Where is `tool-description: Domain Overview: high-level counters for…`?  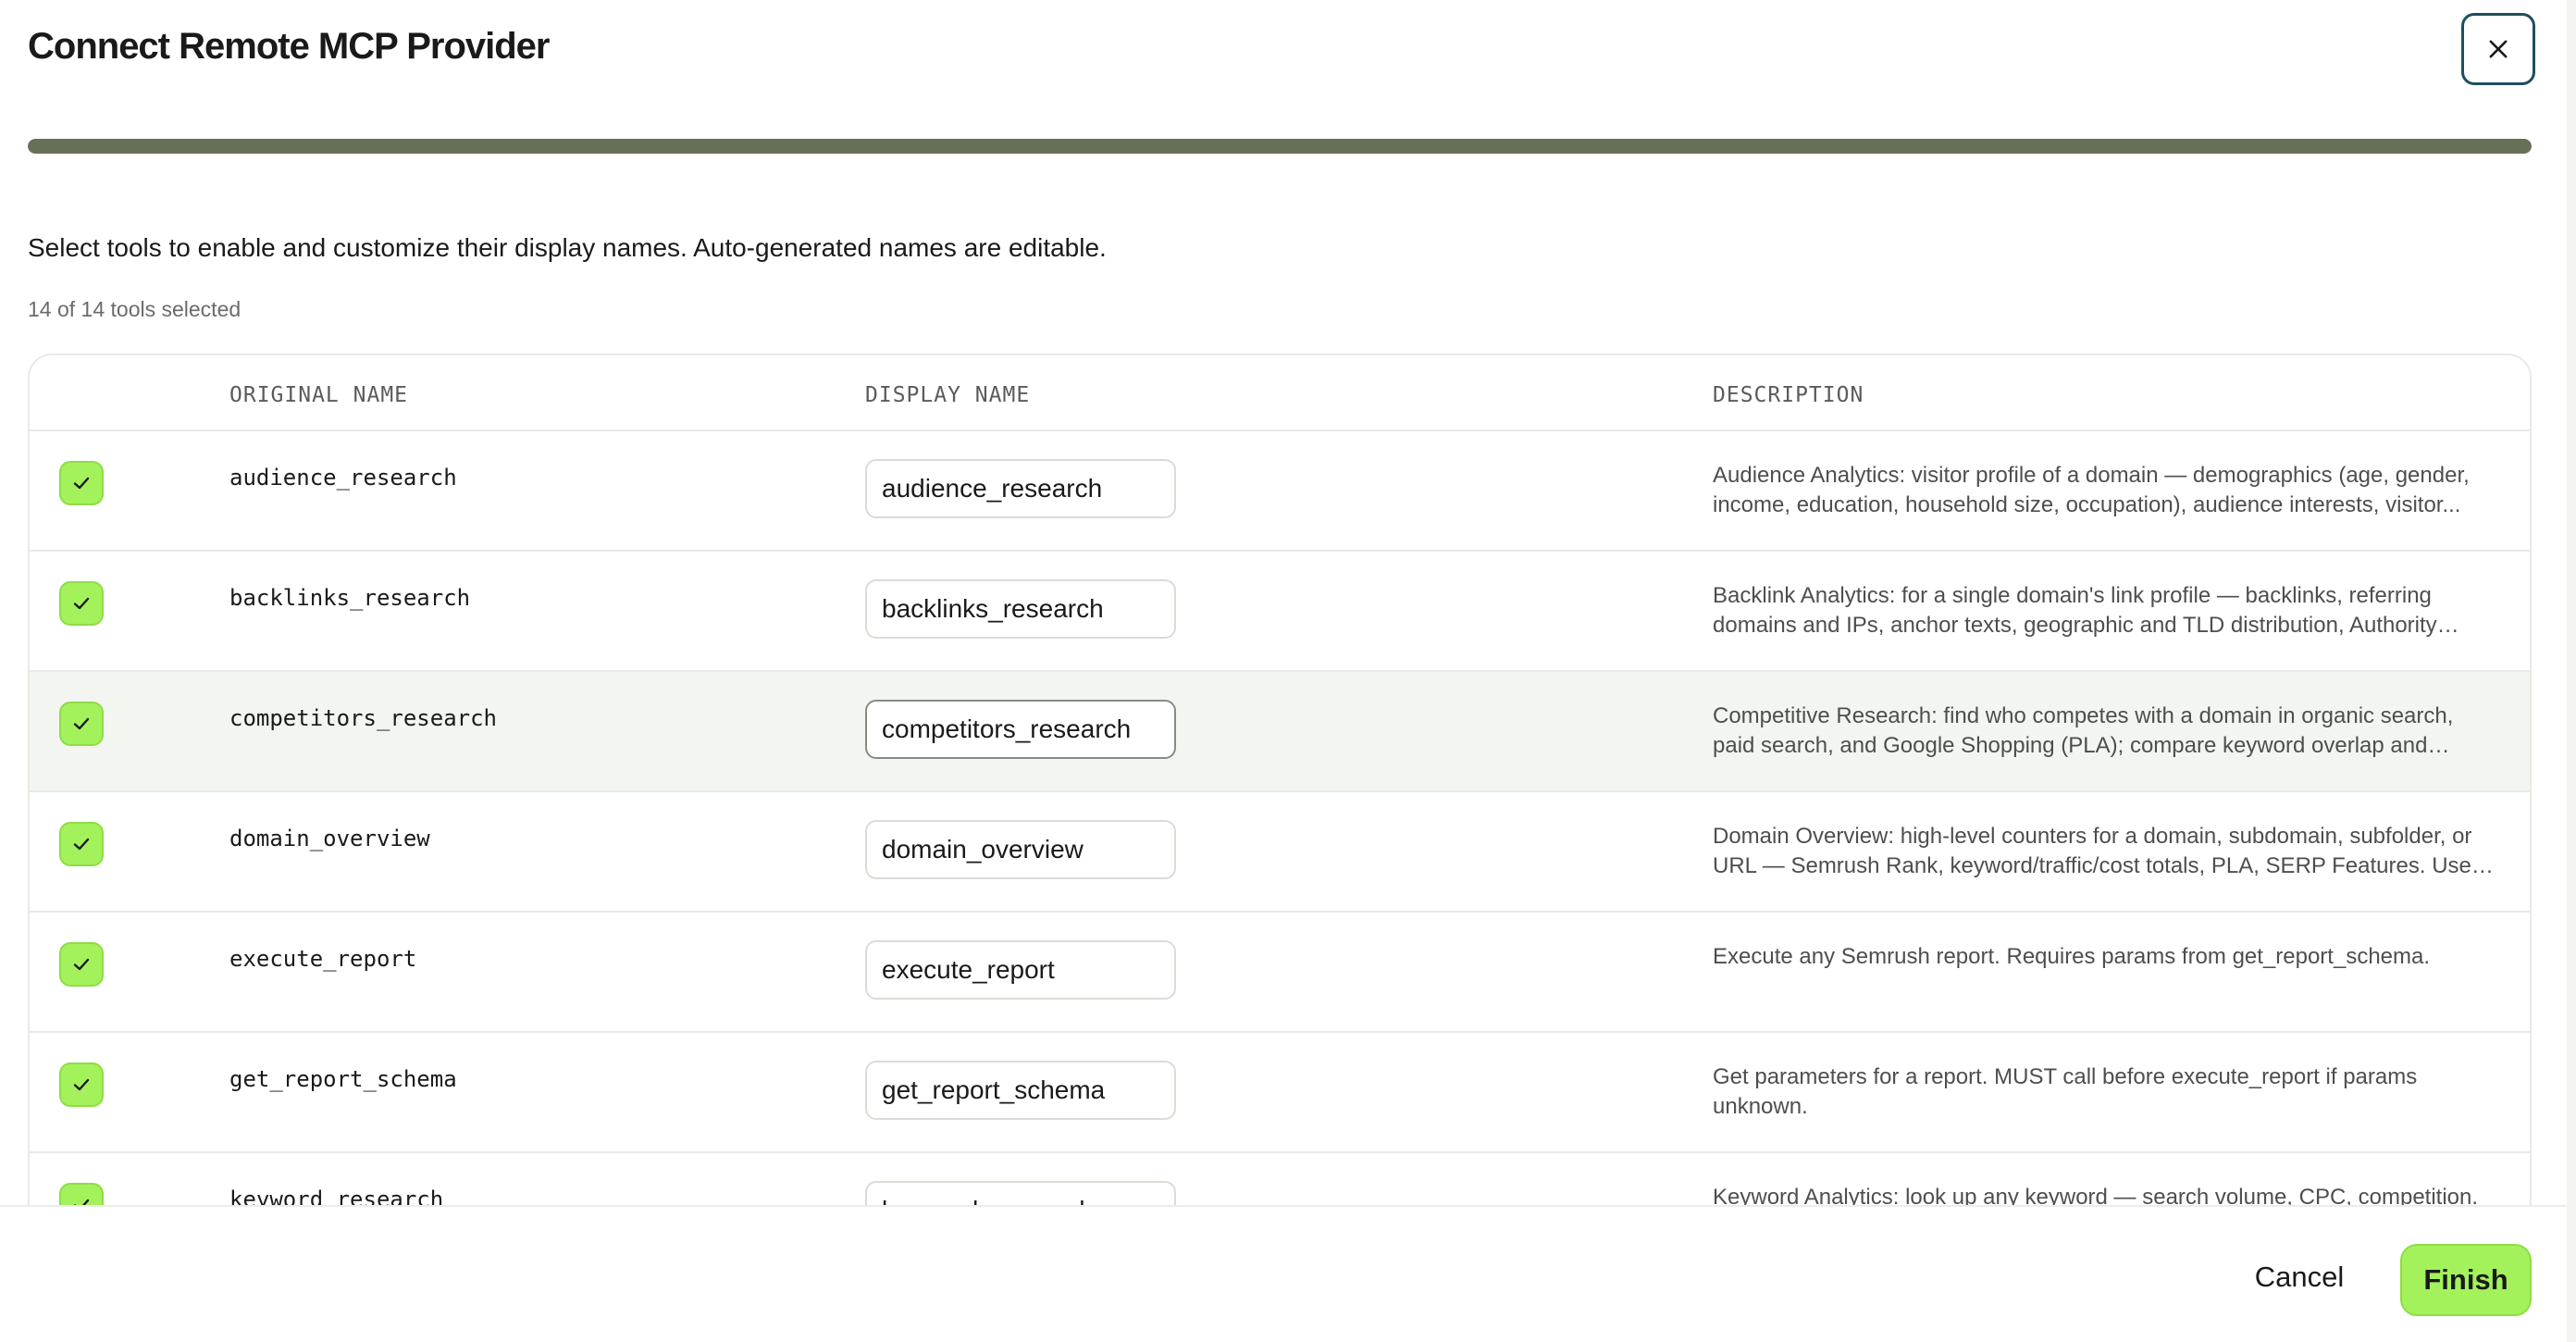 tool-description: Domain Overview: high-level counters for… is located at coordinates (2104, 851).